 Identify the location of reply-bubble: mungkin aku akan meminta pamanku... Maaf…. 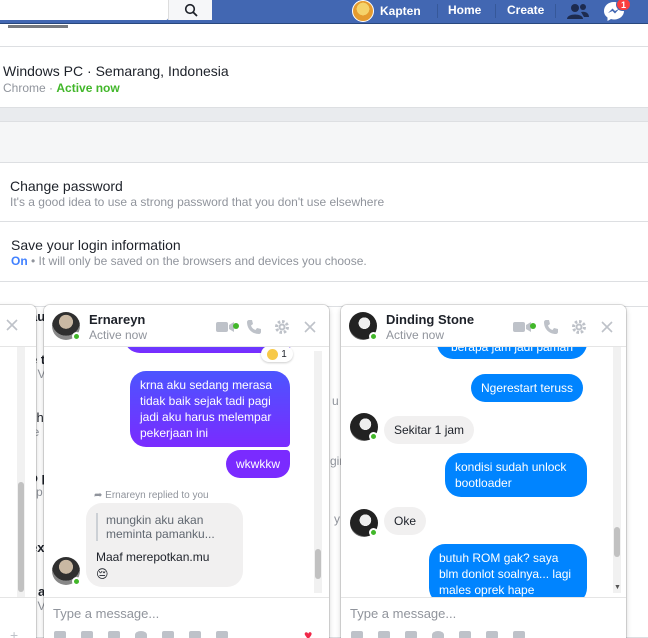
(164, 545).